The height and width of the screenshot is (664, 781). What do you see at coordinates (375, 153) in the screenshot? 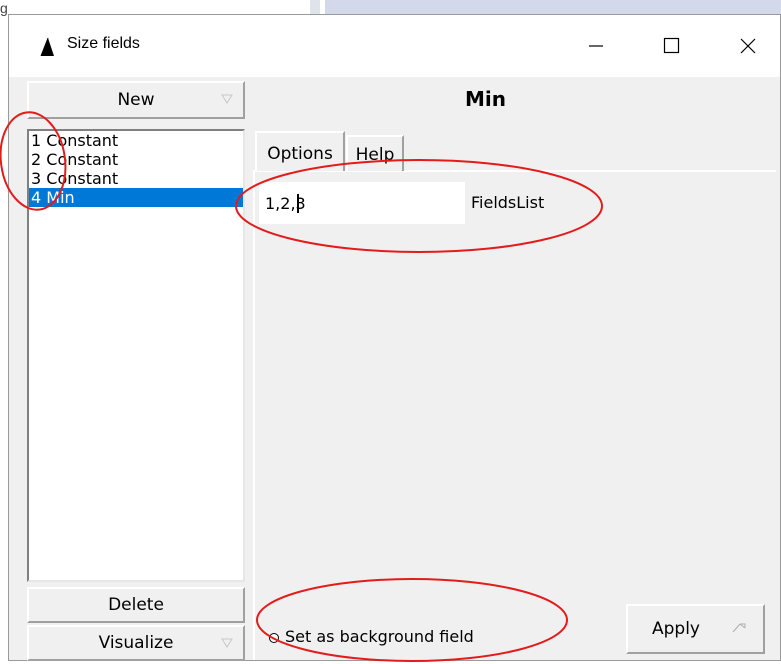
I see `tab-help: Help` at bounding box center [375, 153].